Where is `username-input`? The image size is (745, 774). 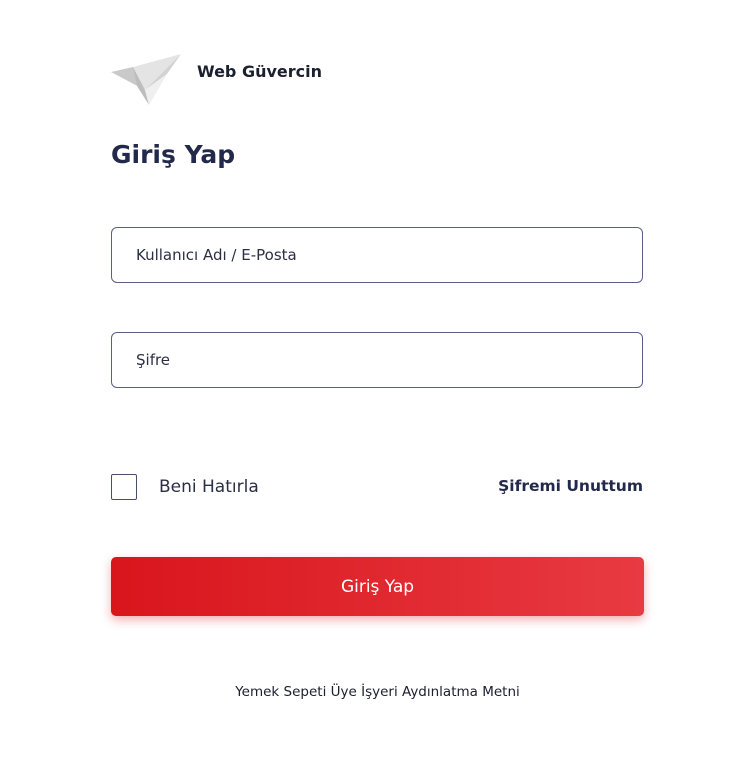
username-input is located at coordinates (377, 255).